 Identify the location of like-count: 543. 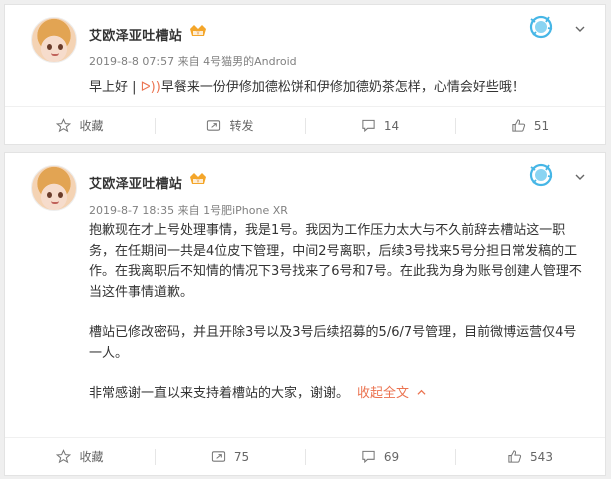
(541, 456).